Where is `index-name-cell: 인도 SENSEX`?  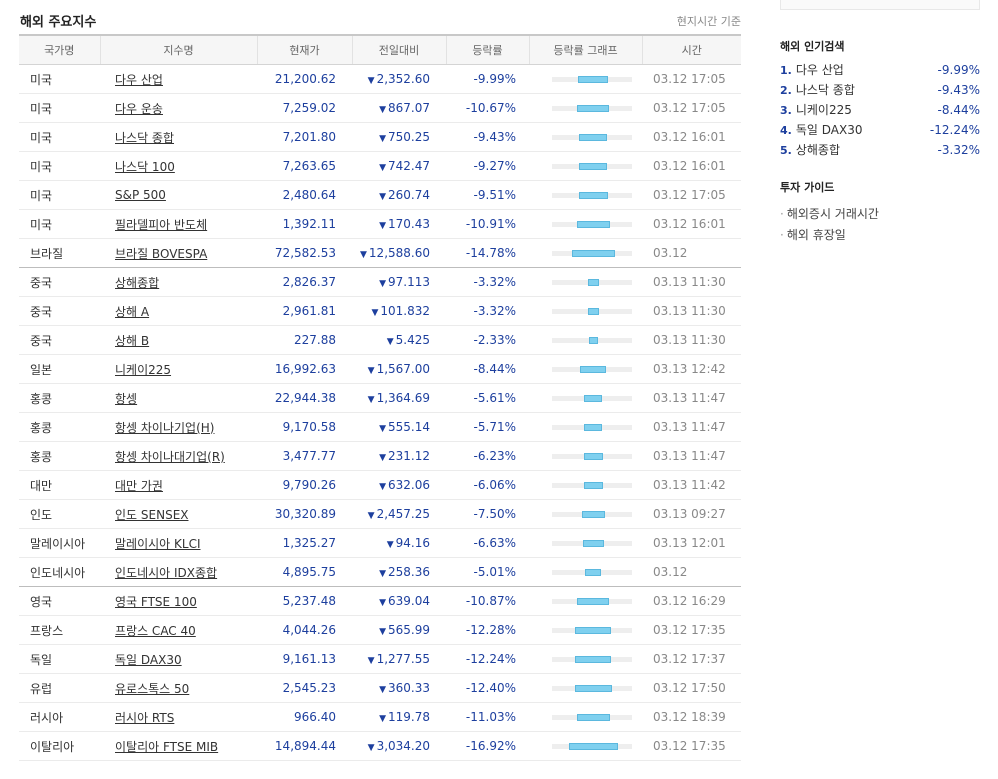
index-name-cell: 인도 SENSEX is located at coordinates (178, 514).